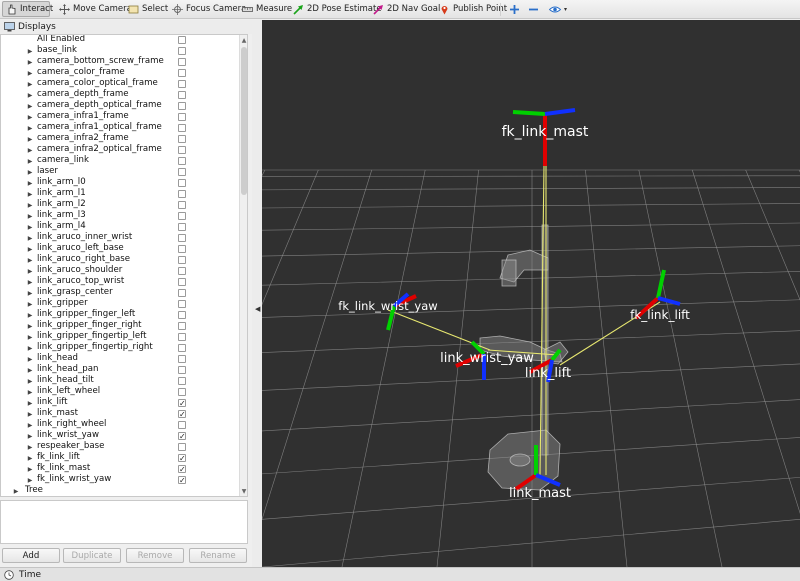  Describe the element at coordinates (124, 490) in the screenshot. I see `tree-root-item: ▶ Tree` at that location.